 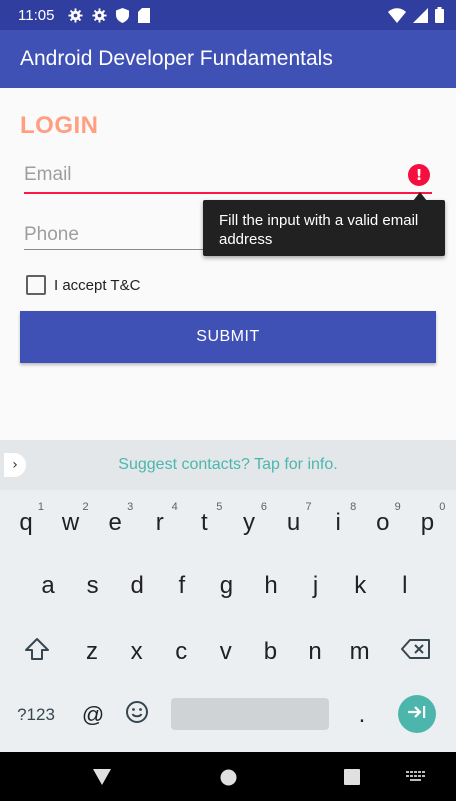 What do you see at coordinates (115, 523) in the screenshot?
I see `key-e: e3` at bounding box center [115, 523].